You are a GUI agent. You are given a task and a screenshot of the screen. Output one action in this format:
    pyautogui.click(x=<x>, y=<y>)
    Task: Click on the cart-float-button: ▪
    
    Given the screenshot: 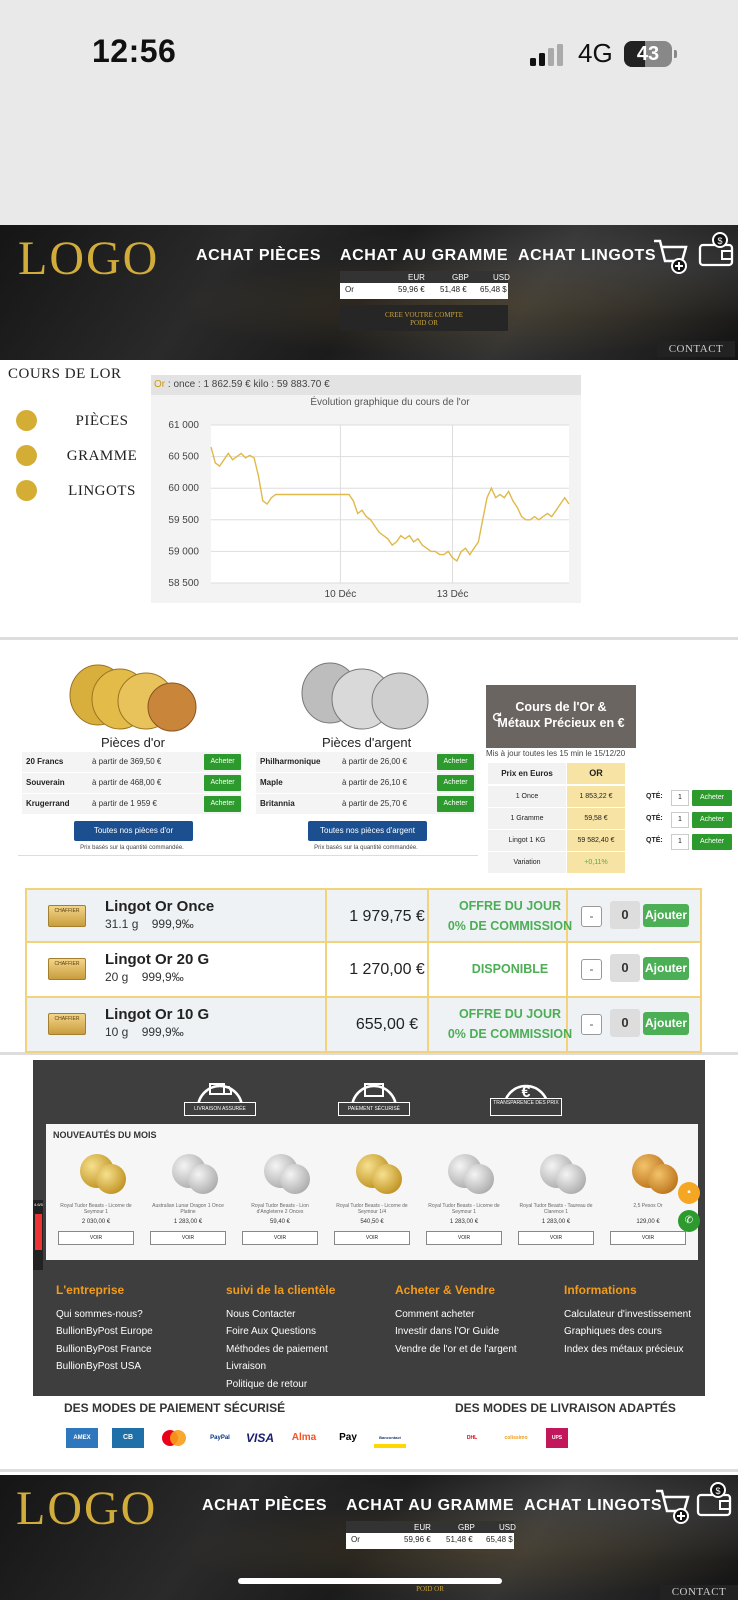 What is the action you would take?
    pyautogui.click(x=689, y=1193)
    